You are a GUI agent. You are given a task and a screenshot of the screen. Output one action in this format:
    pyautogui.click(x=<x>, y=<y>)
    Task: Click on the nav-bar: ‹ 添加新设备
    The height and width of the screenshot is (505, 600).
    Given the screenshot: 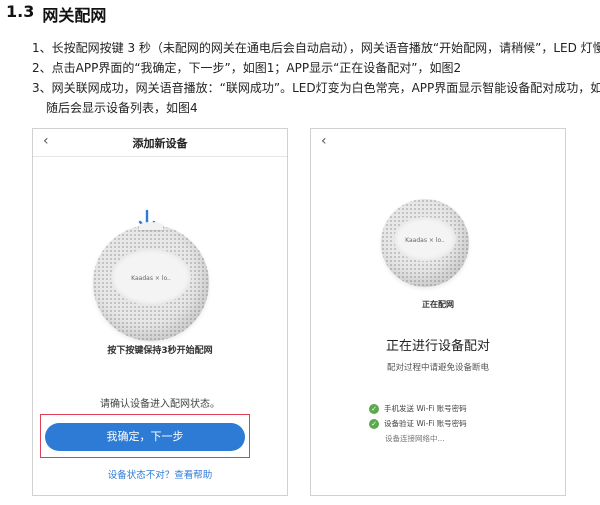 What is the action you would take?
    pyautogui.click(x=160, y=142)
    